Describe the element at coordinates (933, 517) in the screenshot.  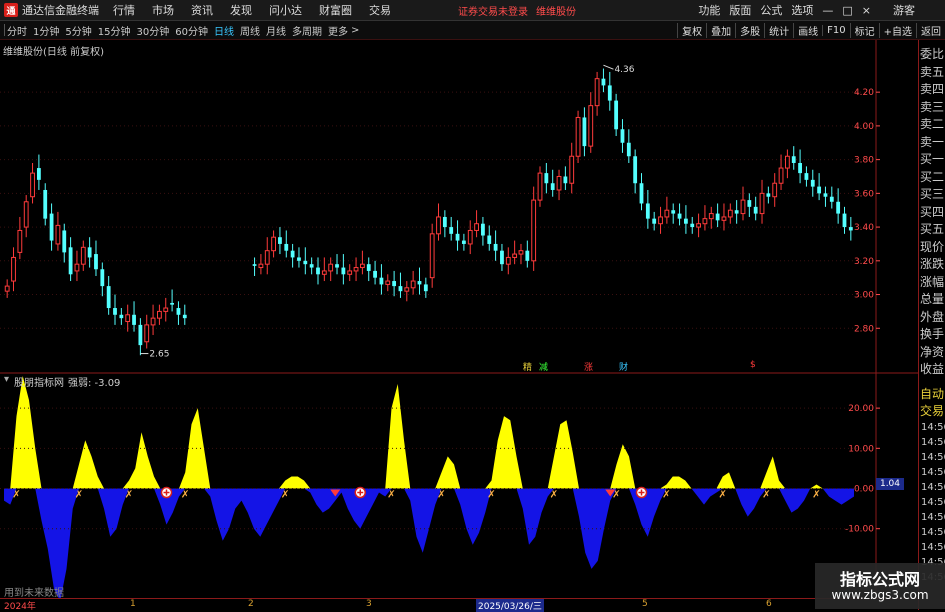
I see `trade-time: 14:56` at that location.